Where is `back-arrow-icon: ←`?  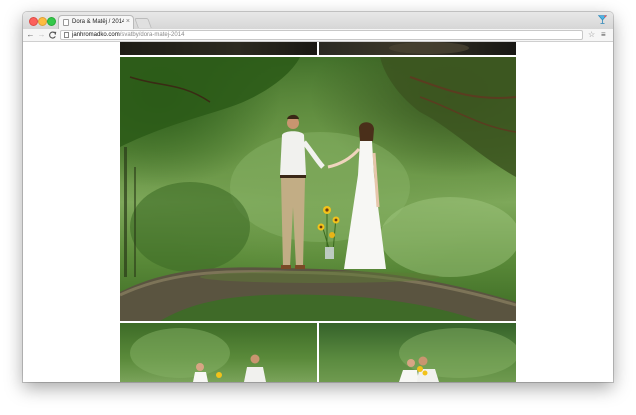
back-arrow-icon: ← is located at coordinates (30, 35).